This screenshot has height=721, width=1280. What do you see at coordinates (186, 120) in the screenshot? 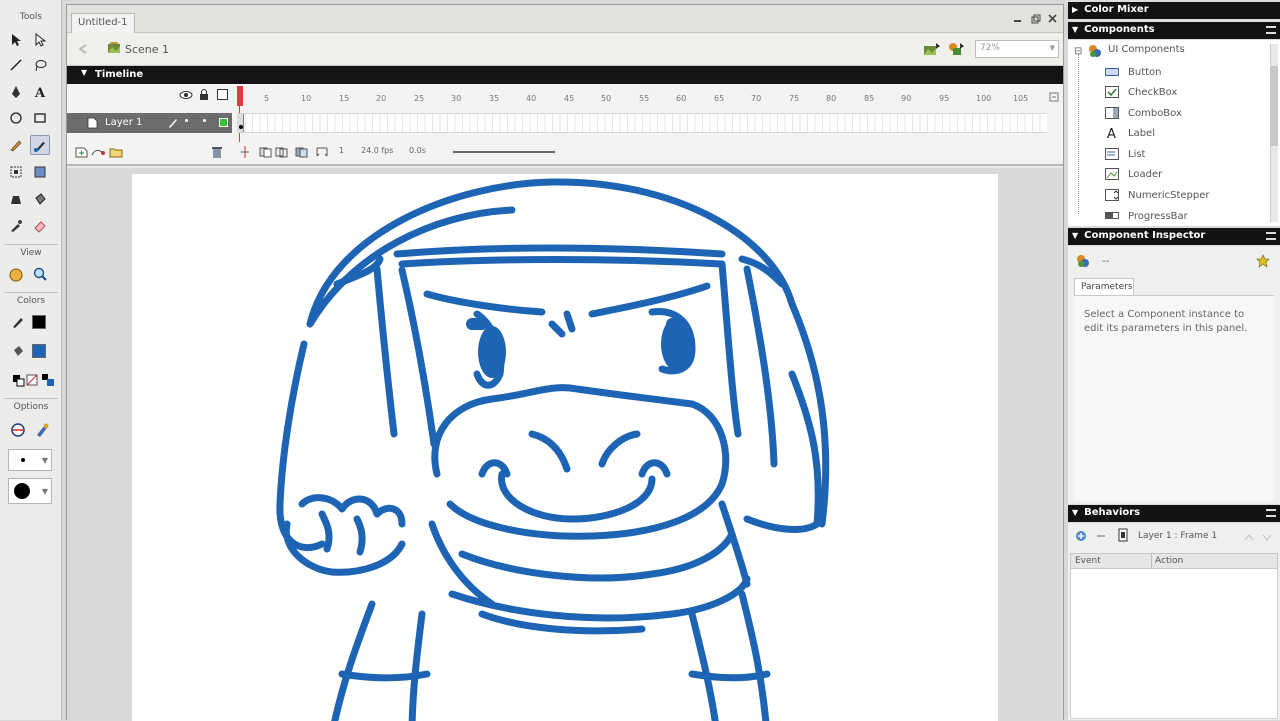
I see `layer-visible-dot` at bounding box center [186, 120].